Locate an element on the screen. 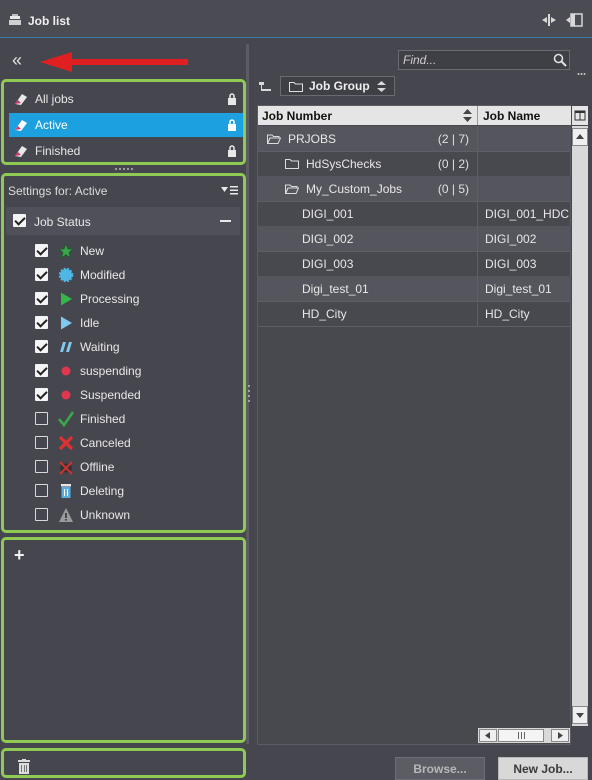 The width and height of the screenshot is (592, 780). group-row: HdSysChecks (0 | 2) is located at coordinates (414, 164).